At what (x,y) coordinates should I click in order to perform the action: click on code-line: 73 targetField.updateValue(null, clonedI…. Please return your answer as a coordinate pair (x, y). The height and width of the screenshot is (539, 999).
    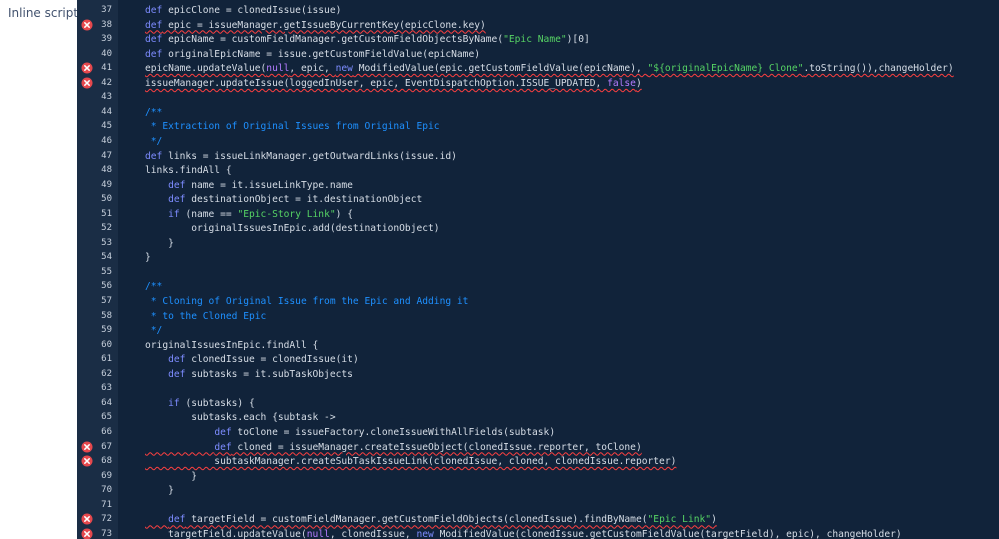
    Looking at the image, I should click on (538, 533).